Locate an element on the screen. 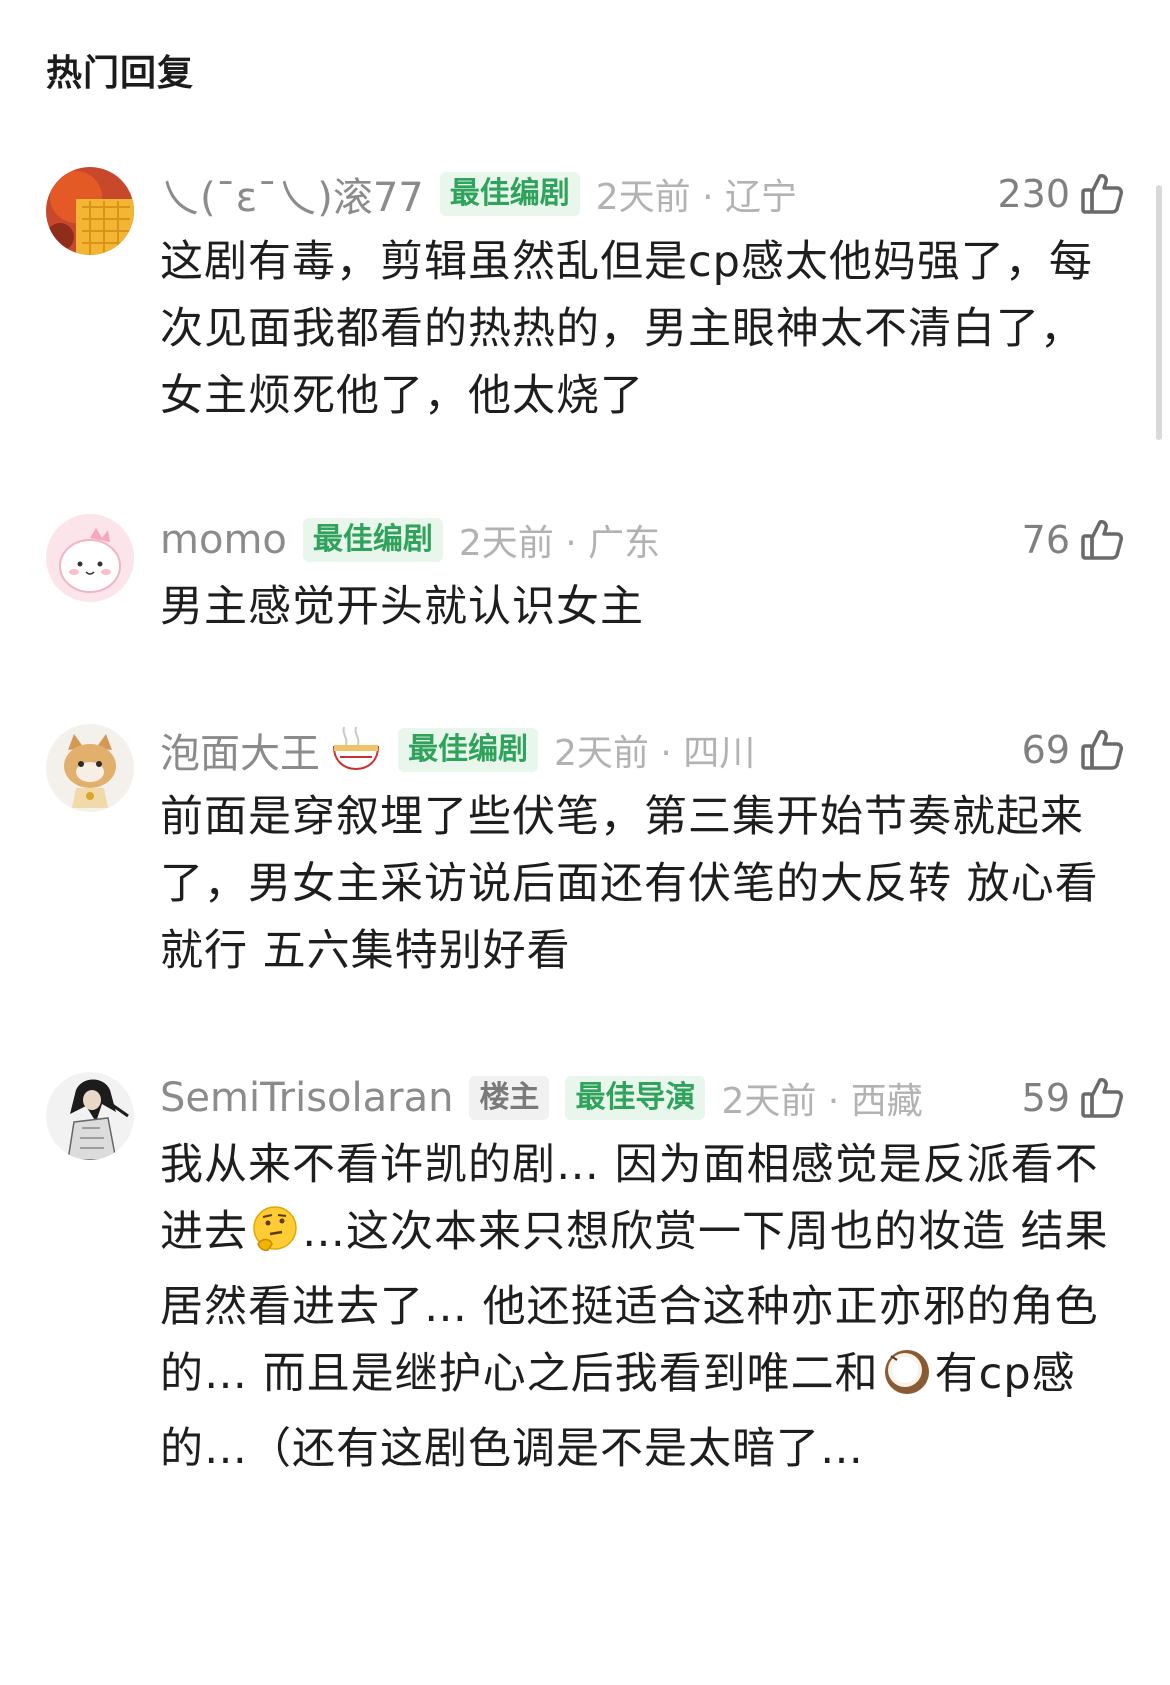 This screenshot has height=1685, width=1170. location: 广东 is located at coordinates (624, 543).